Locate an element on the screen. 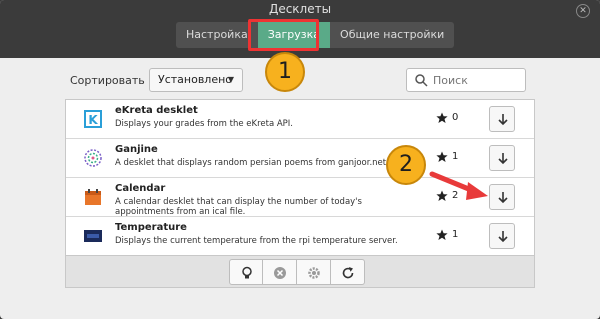 Image resolution: width=600 pixels, height=319 pixels. ganjine-icon is located at coordinates (93, 158).